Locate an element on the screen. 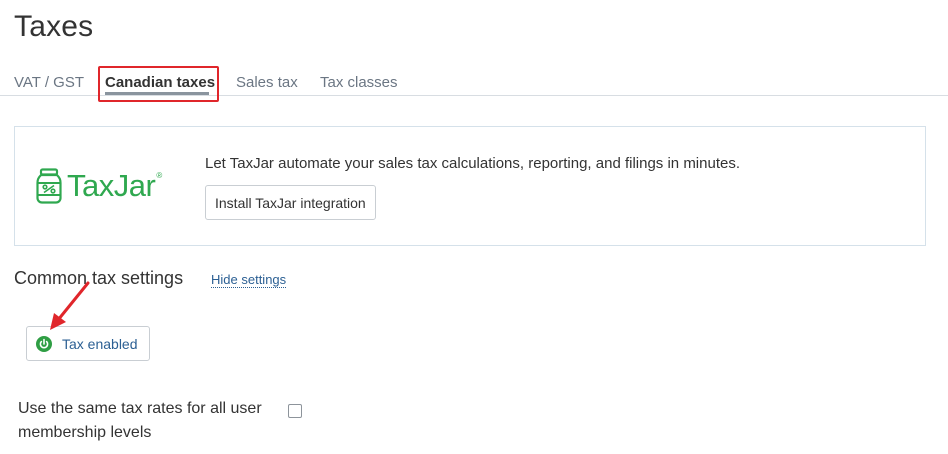 The height and width of the screenshot is (454, 948). taxjar-logo: TaxJar ® is located at coordinates (98, 186).